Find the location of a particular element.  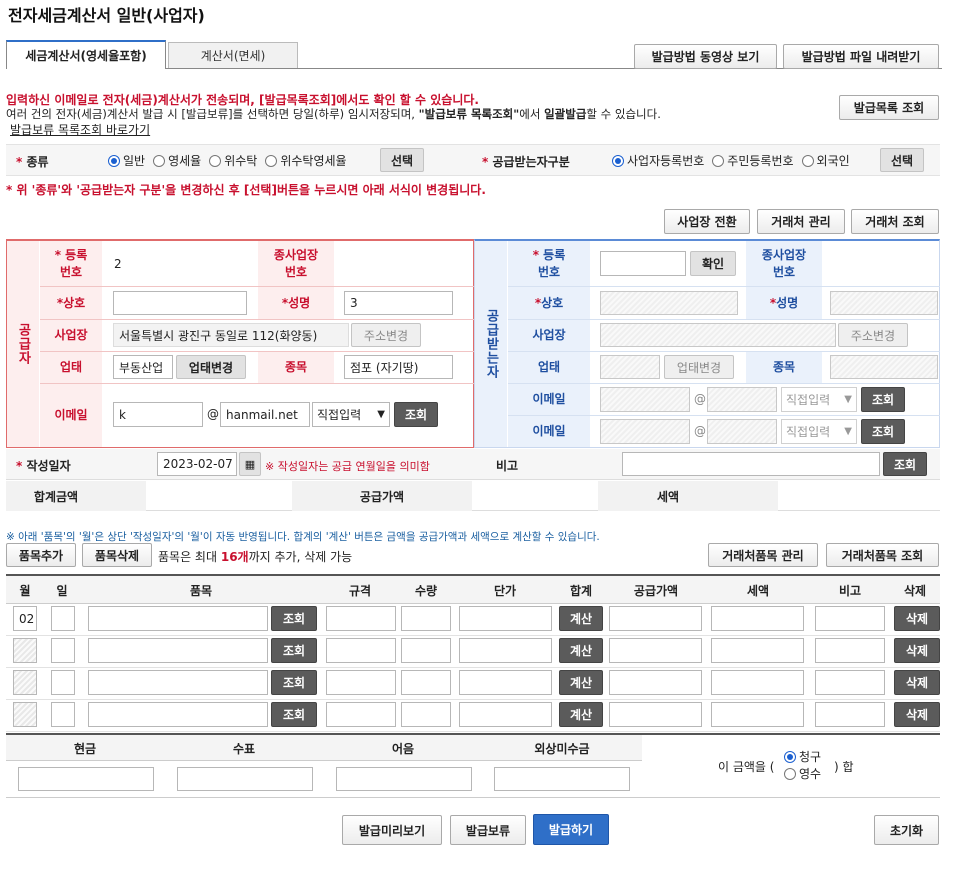

payment-cash-input is located at coordinates (86, 779).